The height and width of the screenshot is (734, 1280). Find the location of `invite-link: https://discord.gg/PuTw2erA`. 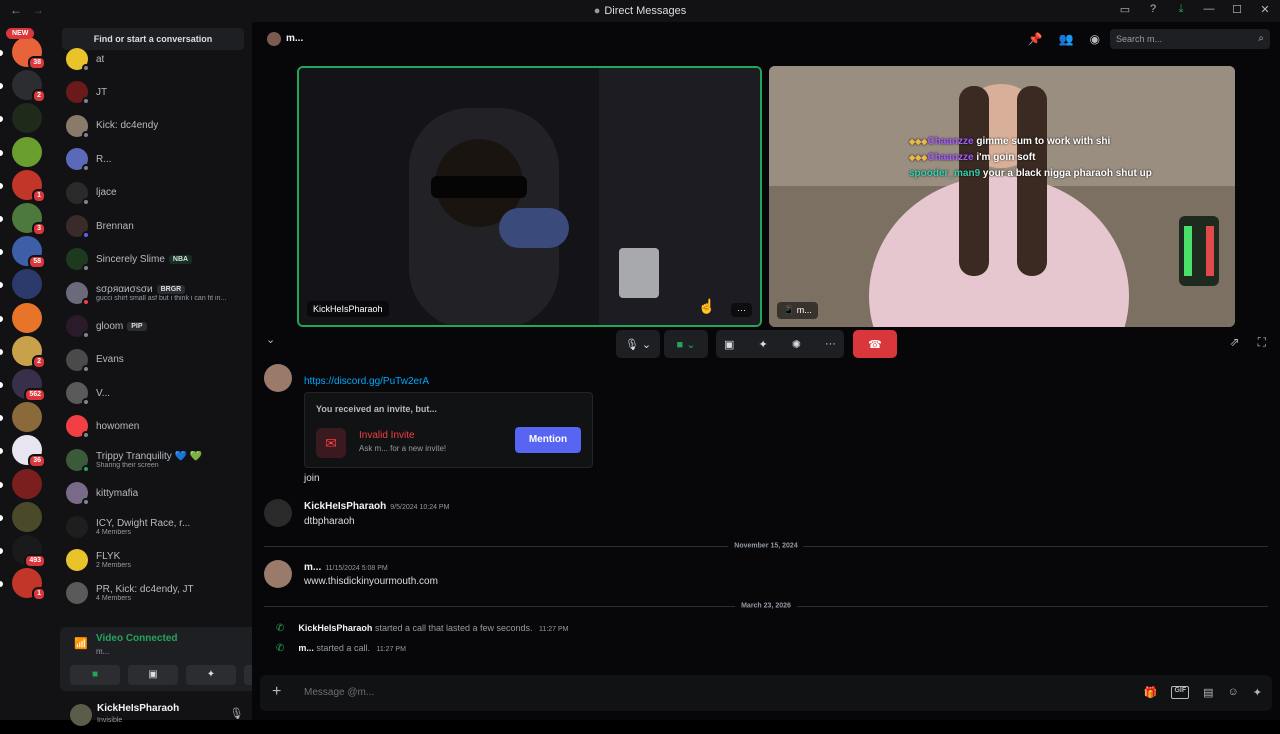

invite-link: https://discord.gg/PuTw2erA is located at coordinates (366, 381).